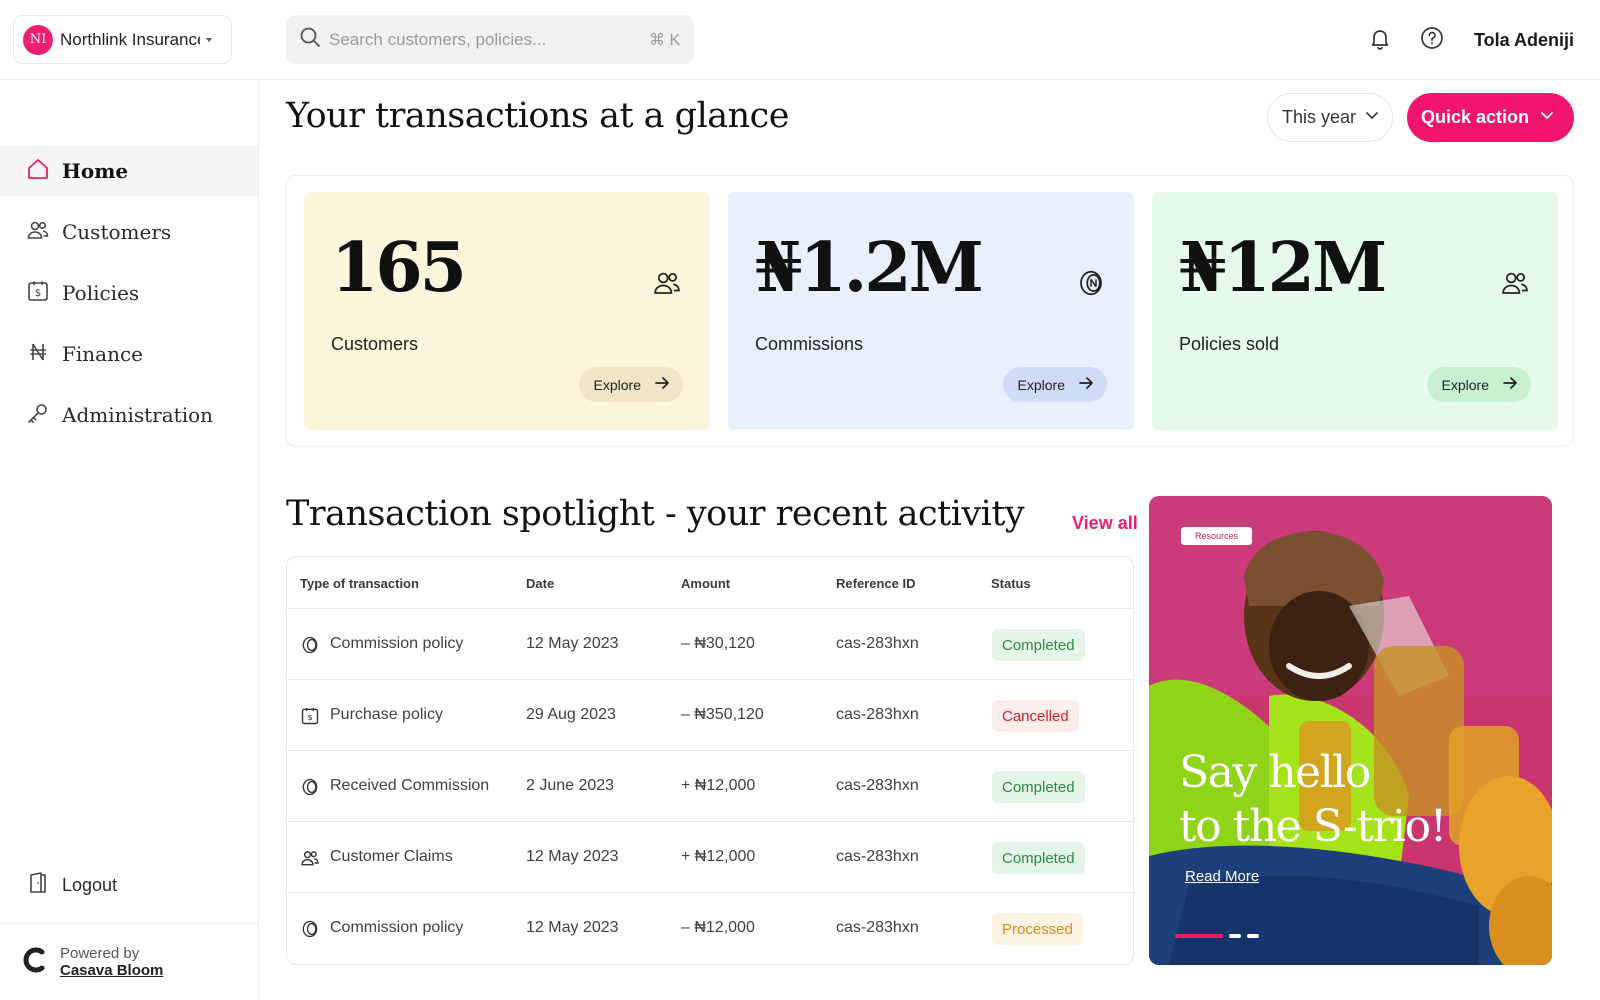 The height and width of the screenshot is (1000, 1600). I want to click on transaction-type: Received Commission, so click(410, 785).